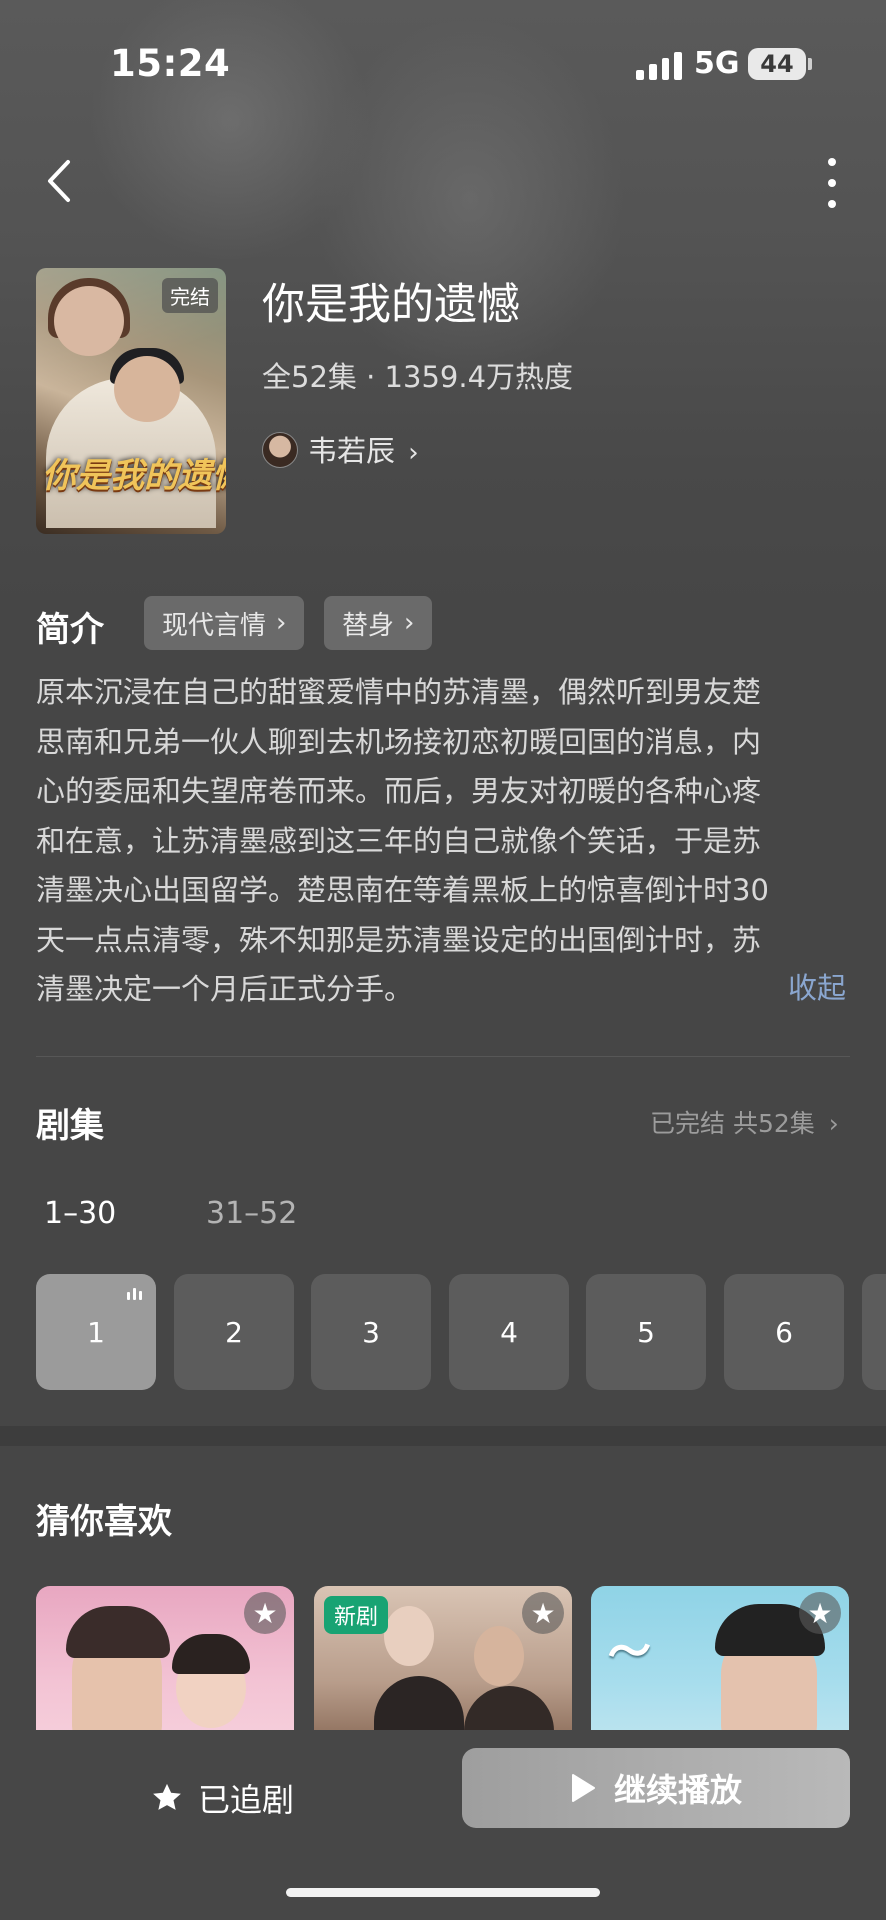  What do you see at coordinates (399, 939) in the screenshot?
I see `intro-line: 天一点点清零，殊不知那是苏清墨设定的出国倒计时，苏` at bounding box center [399, 939].